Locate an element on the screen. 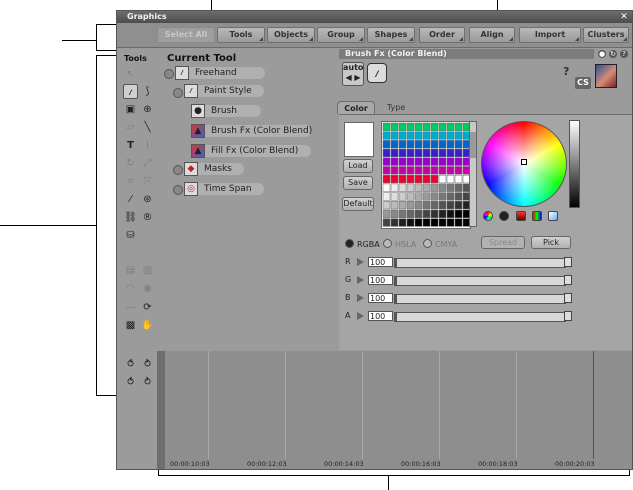 This screenshot has width=633, height=490. pan-icon: ⤧ is located at coordinates (147, 181).